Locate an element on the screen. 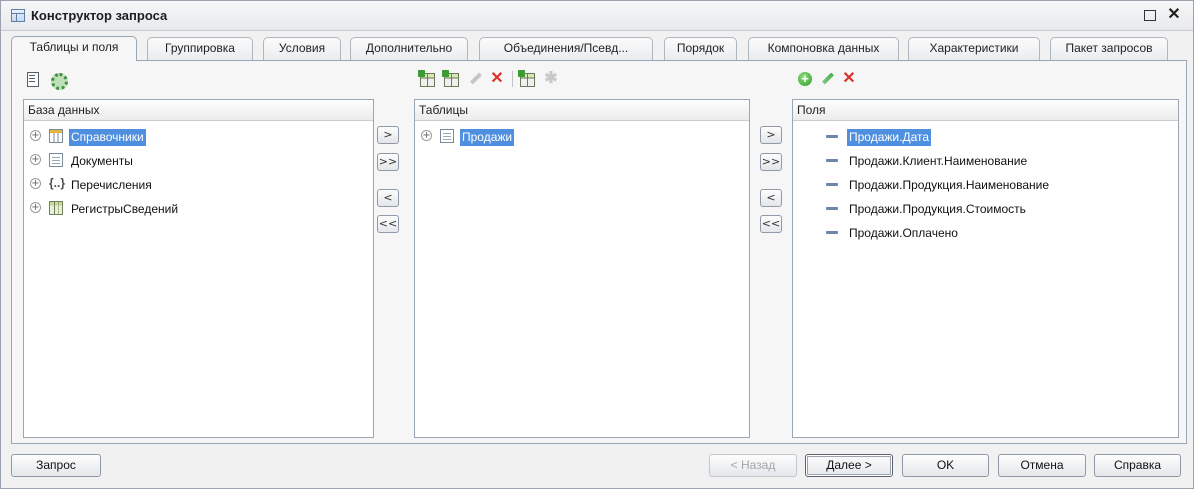  tab-additional: Дополнительно is located at coordinates (409, 48).